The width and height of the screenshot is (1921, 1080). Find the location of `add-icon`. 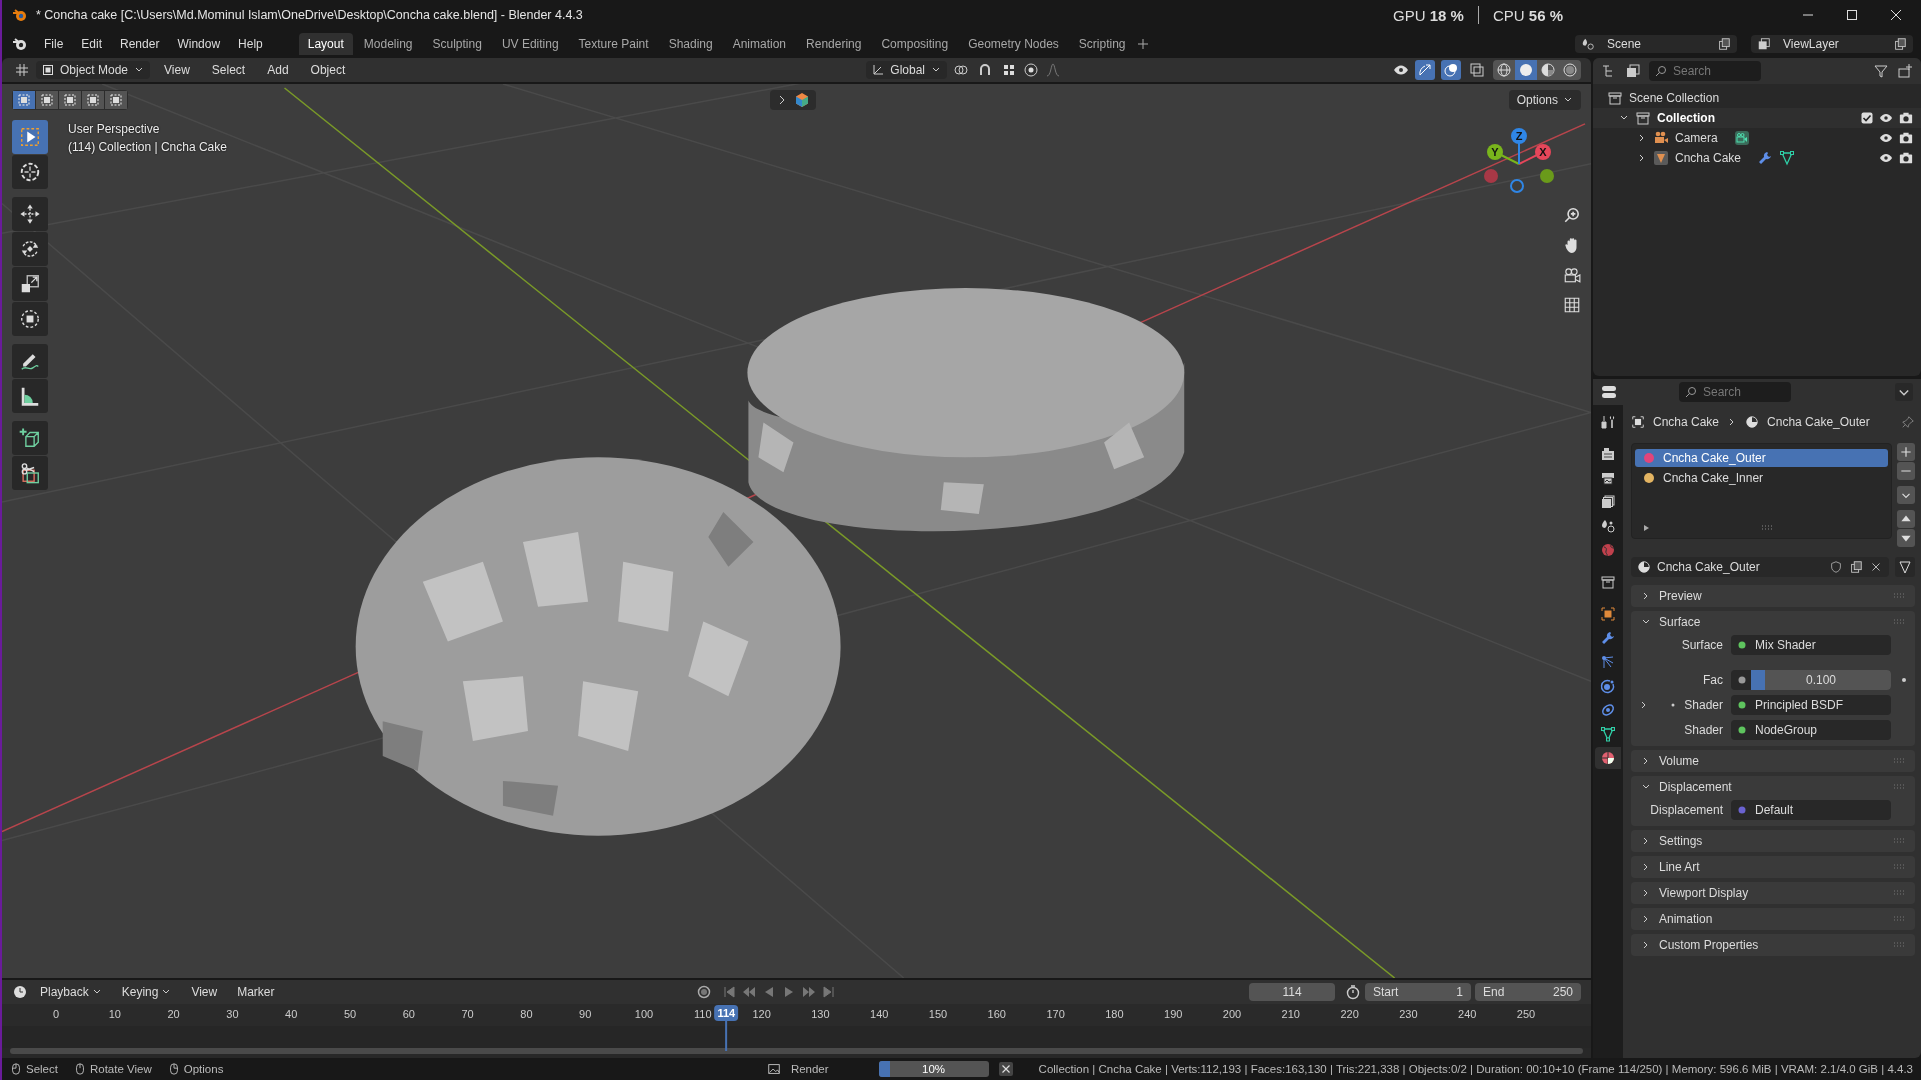

add-icon is located at coordinates (1906, 452).